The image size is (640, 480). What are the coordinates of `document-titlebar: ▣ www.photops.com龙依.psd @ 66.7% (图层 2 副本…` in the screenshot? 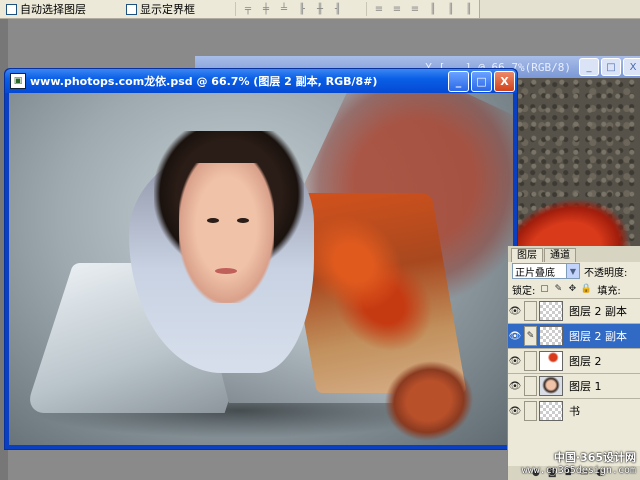 It's located at (261, 81).